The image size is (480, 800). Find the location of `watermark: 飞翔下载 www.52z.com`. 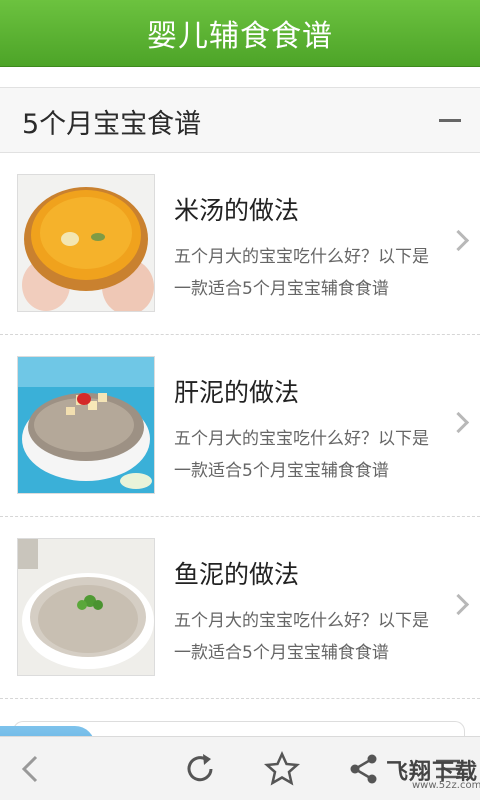

watermark: 飞翔下载 www.52z.com is located at coordinates (430, 774).